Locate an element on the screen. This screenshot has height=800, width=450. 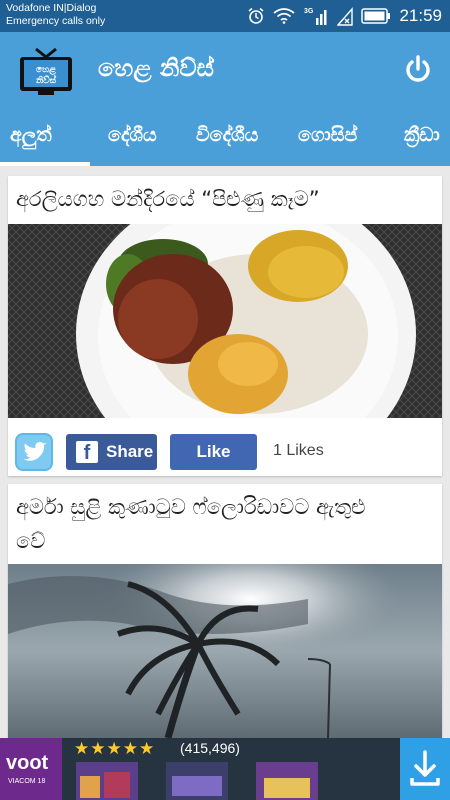
twitter-icon is located at coordinates (34, 452).